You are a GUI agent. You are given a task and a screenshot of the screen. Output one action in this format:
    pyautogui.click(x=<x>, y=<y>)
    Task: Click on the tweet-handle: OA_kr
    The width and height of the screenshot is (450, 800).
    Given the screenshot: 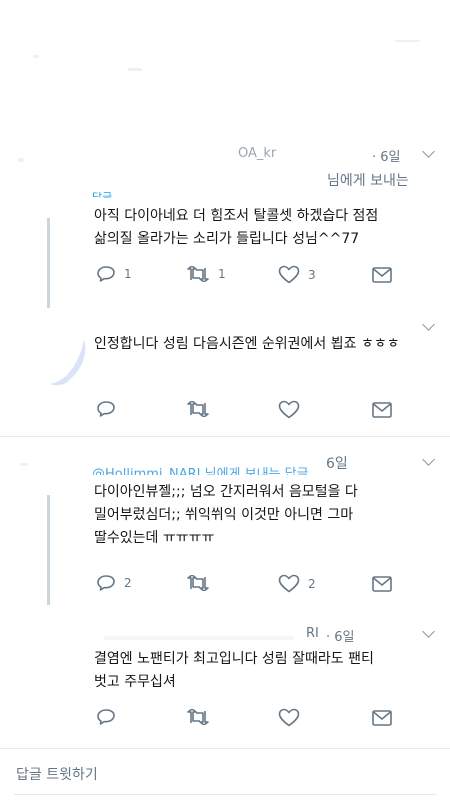 What is the action you would take?
    pyautogui.click(x=257, y=153)
    